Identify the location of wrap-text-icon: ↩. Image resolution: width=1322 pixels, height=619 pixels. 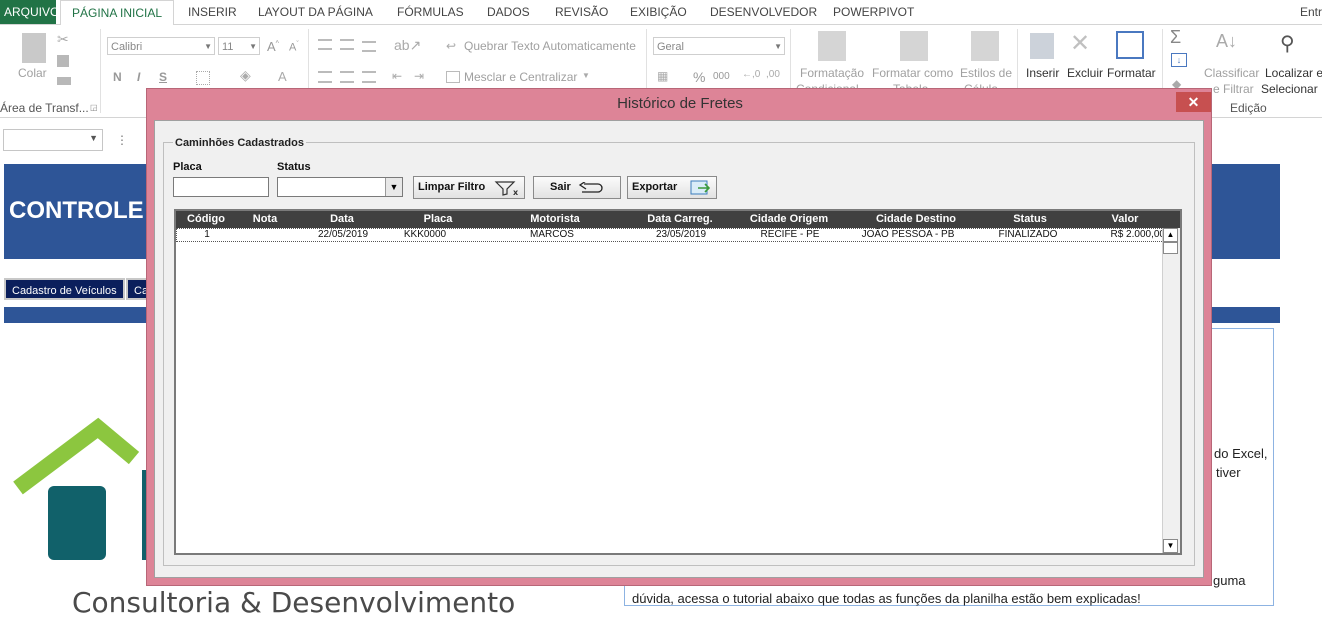
(451, 46).